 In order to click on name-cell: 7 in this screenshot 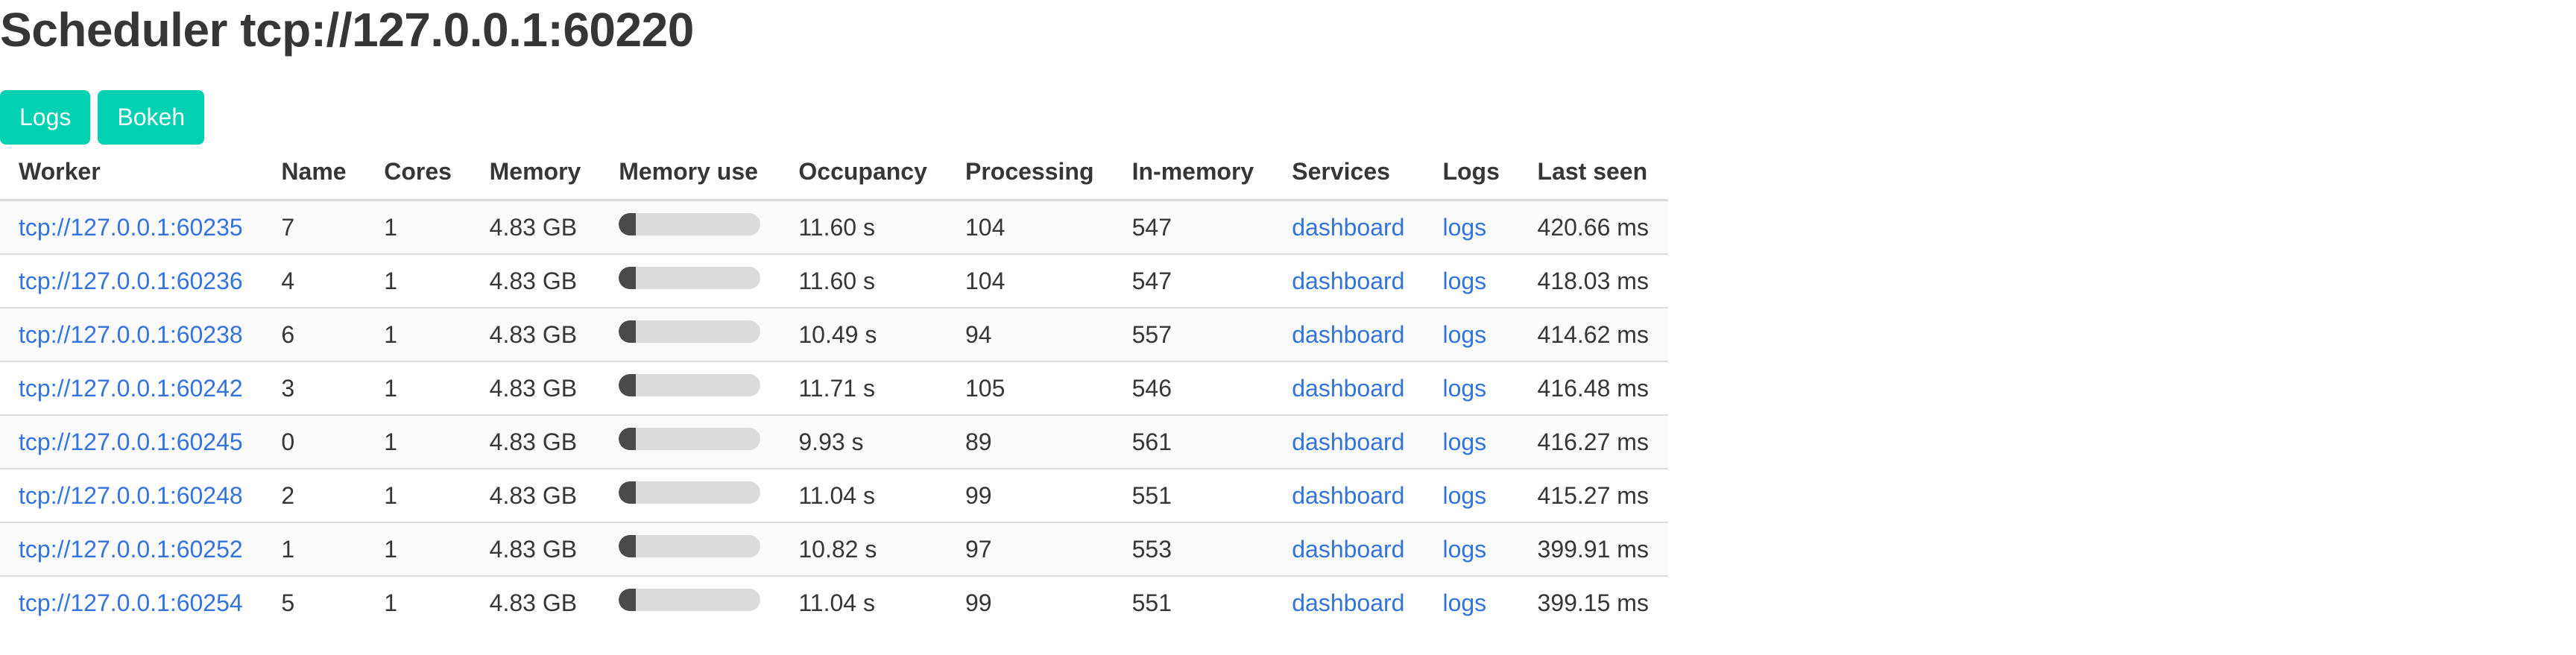, I will do `click(314, 227)`.